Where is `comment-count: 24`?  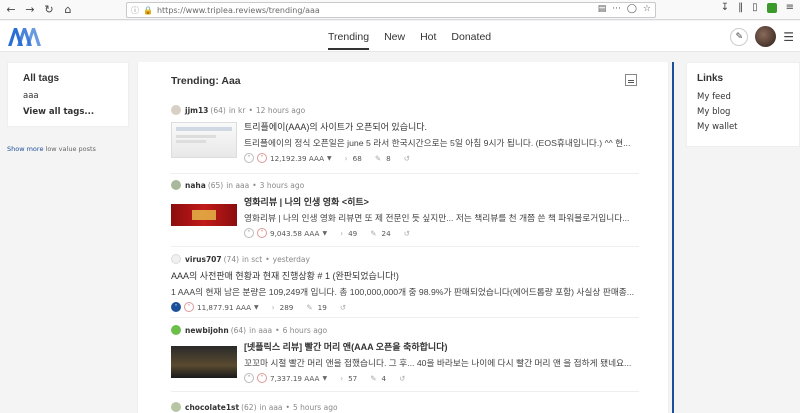
comment-count: 24 is located at coordinates (386, 233).